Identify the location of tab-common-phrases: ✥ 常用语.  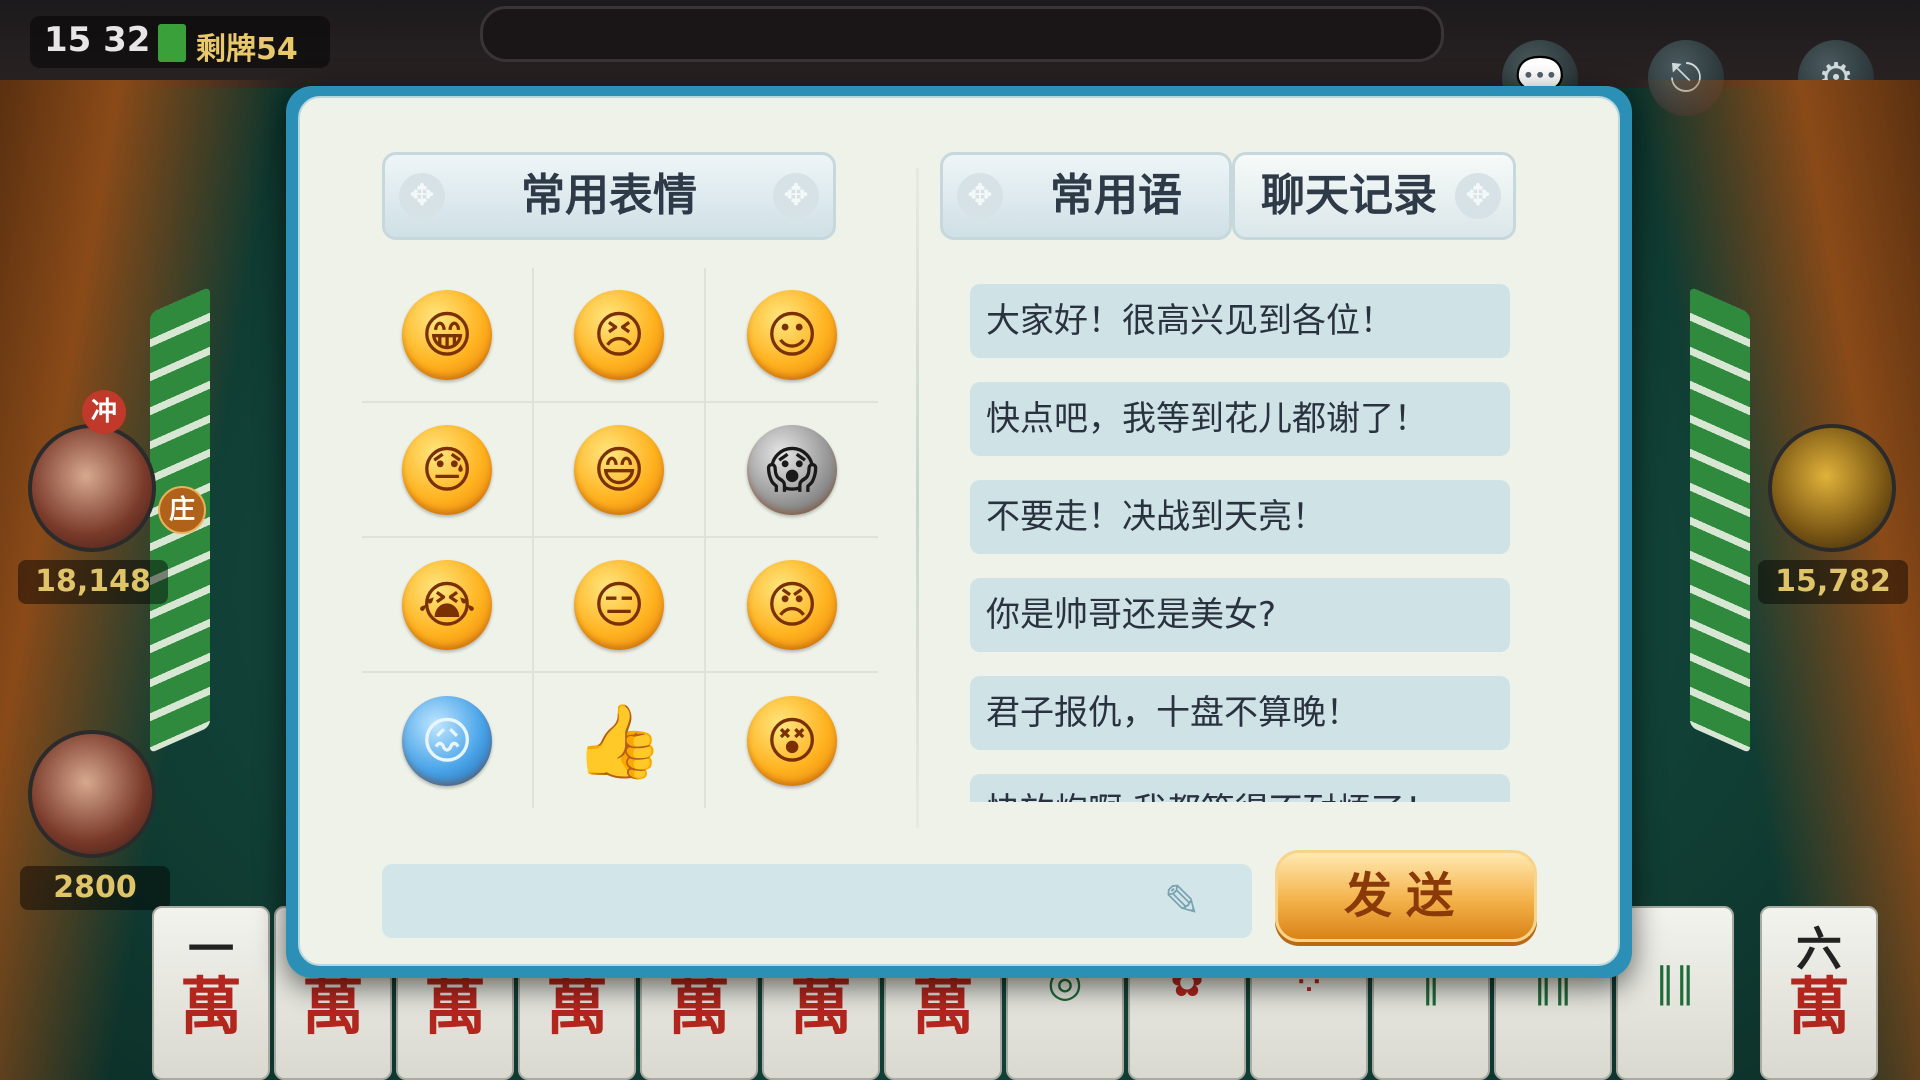
(1086, 196).